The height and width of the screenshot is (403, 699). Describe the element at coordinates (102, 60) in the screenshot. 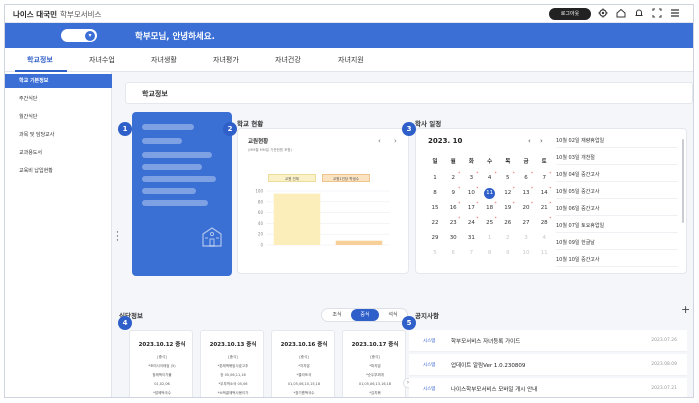

I see `tab-child-class: 자녀수업` at that location.